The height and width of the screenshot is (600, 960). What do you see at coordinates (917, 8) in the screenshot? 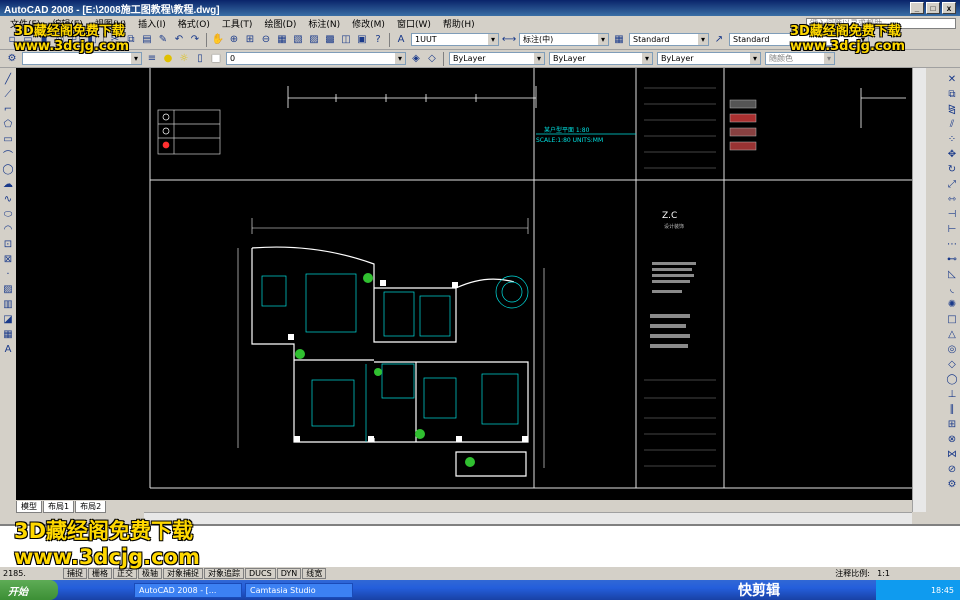
I see `minimize-button: _` at bounding box center [917, 8].